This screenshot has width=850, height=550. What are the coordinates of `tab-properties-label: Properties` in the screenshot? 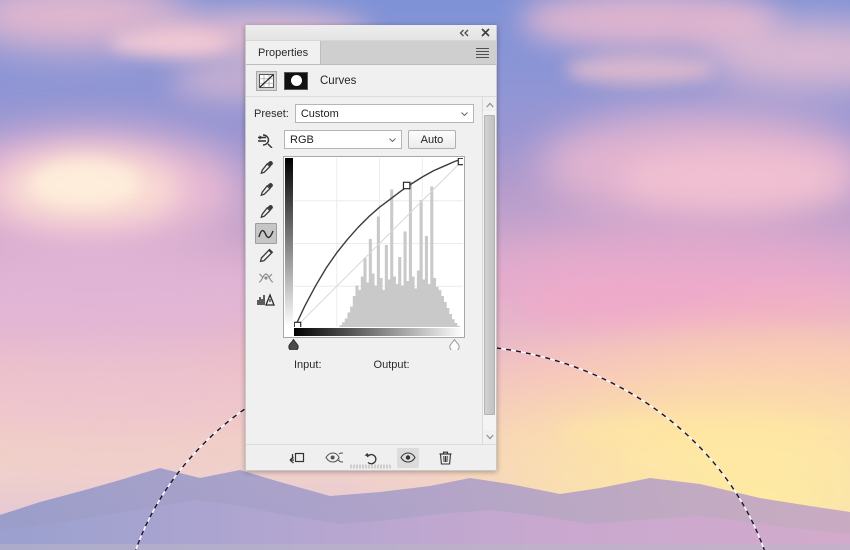 It's located at (283, 52).